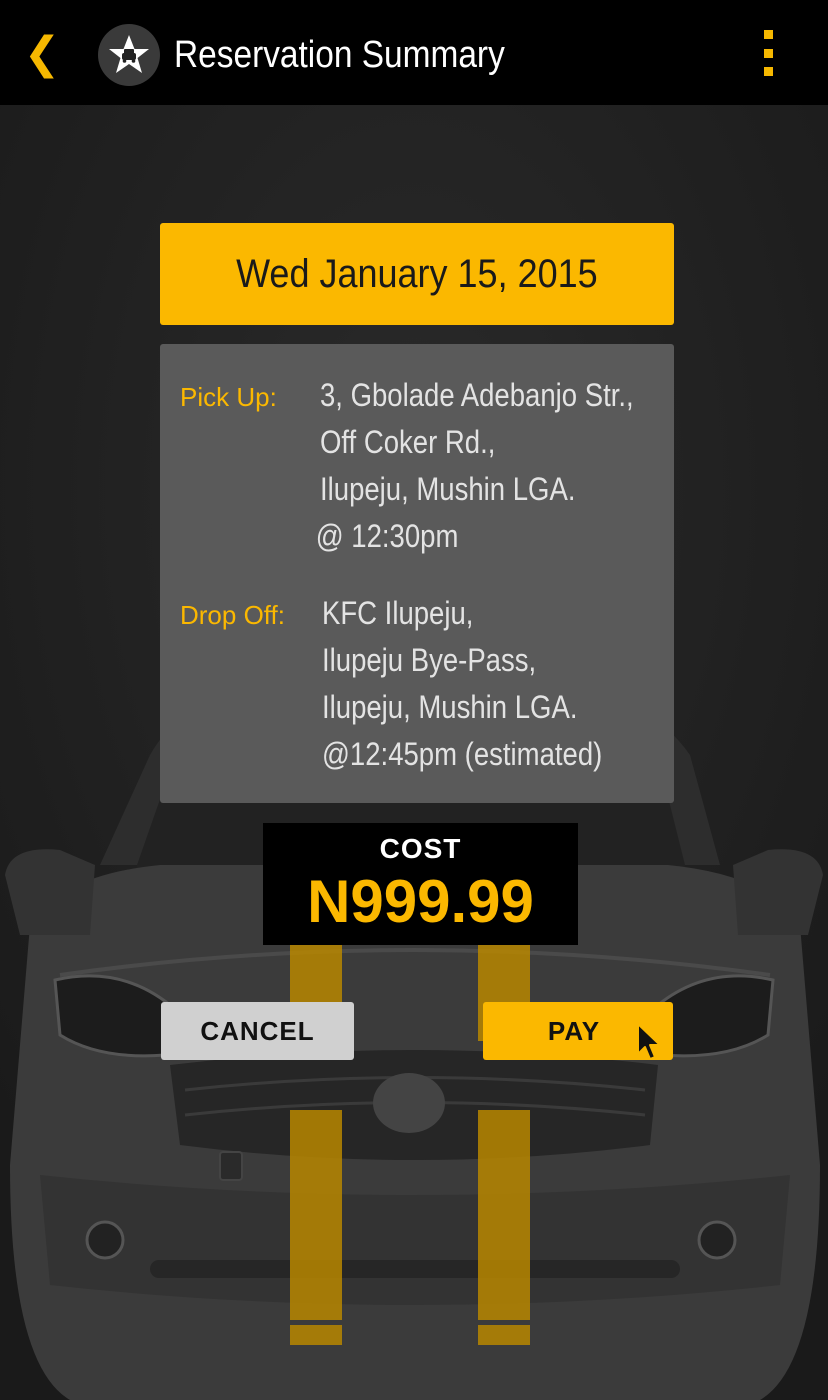 The height and width of the screenshot is (1400, 828). I want to click on reservation-date: Wed January 15, 2015, so click(417, 273).